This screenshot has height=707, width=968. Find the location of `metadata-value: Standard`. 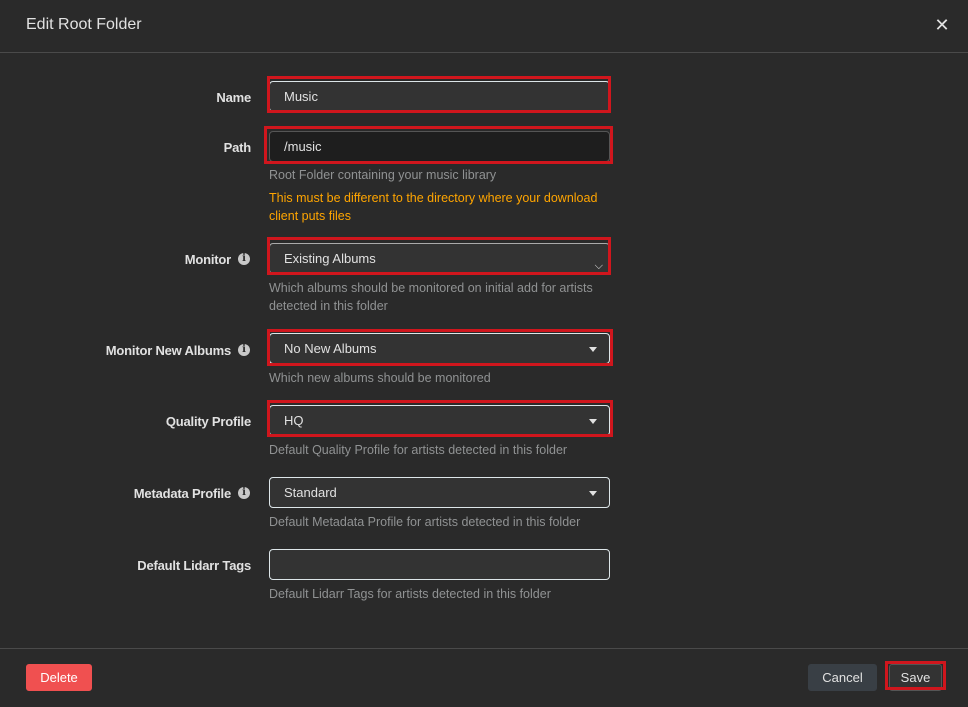

metadata-value: Standard is located at coordinates (310, 492).